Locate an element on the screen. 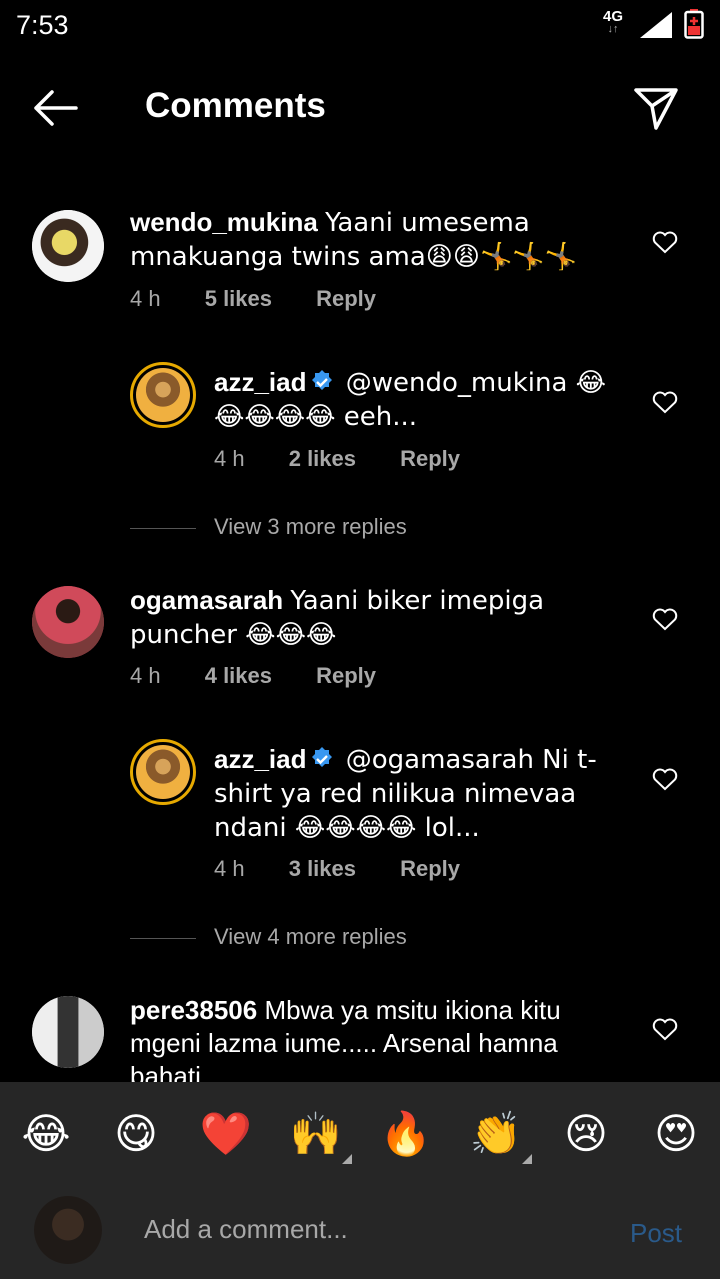 The image size is (720, 1279). page-title: Comments is located at coordinates (235, 105).